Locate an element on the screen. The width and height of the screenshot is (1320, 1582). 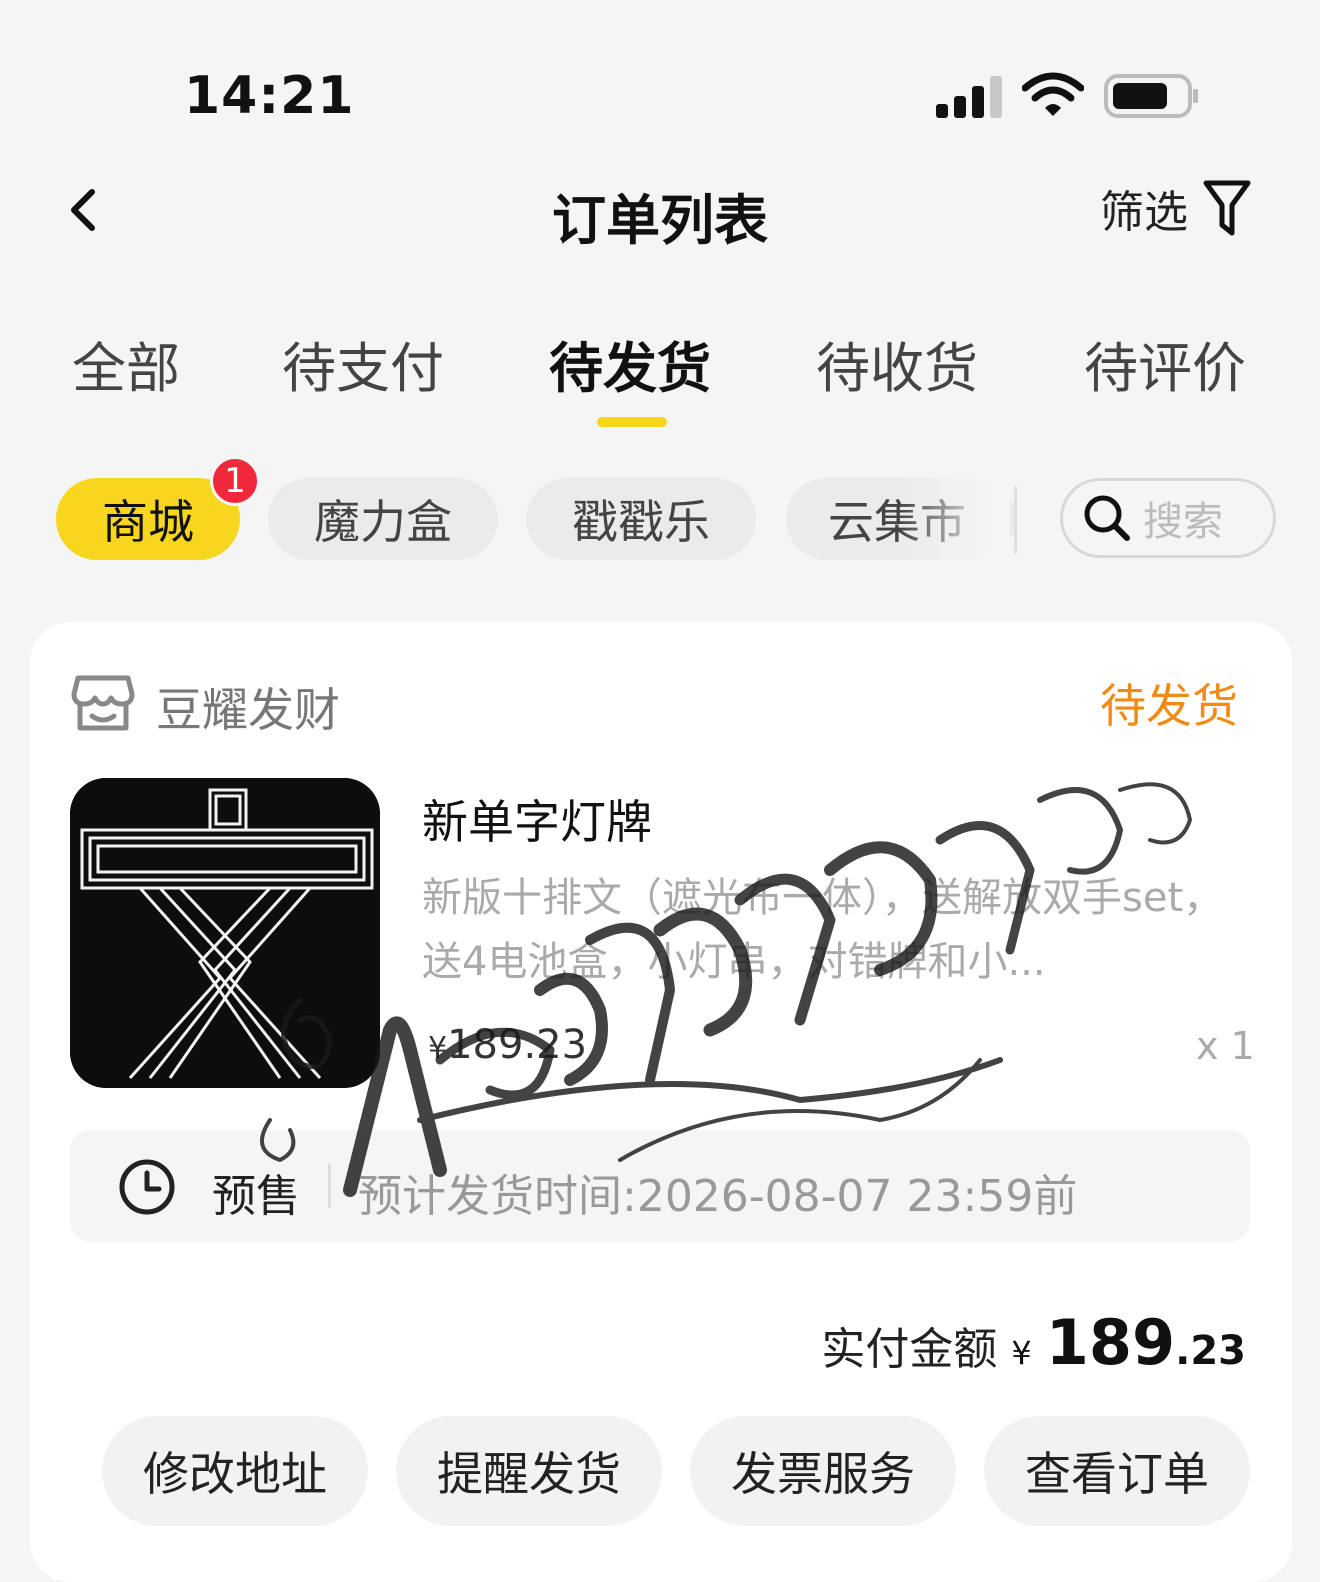
product-price: ¥189.23 is located at coordinates (507, 1045).